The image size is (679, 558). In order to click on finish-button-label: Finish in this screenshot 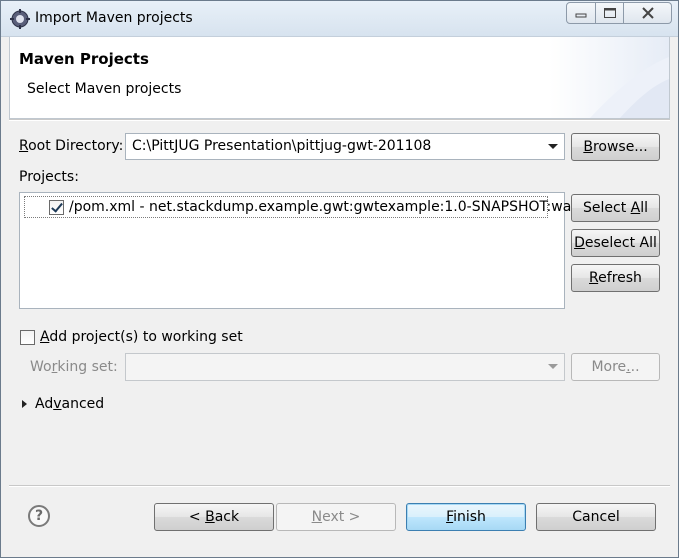, I will do `click(466, 517)`.